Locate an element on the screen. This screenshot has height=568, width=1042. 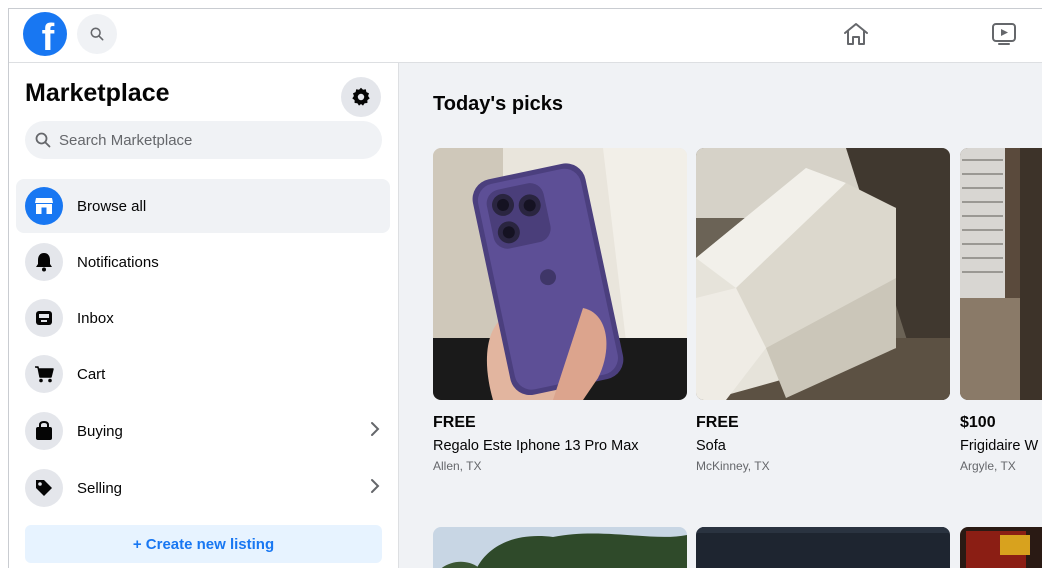
facebook-logo: f is located at coordinates (45, 34).